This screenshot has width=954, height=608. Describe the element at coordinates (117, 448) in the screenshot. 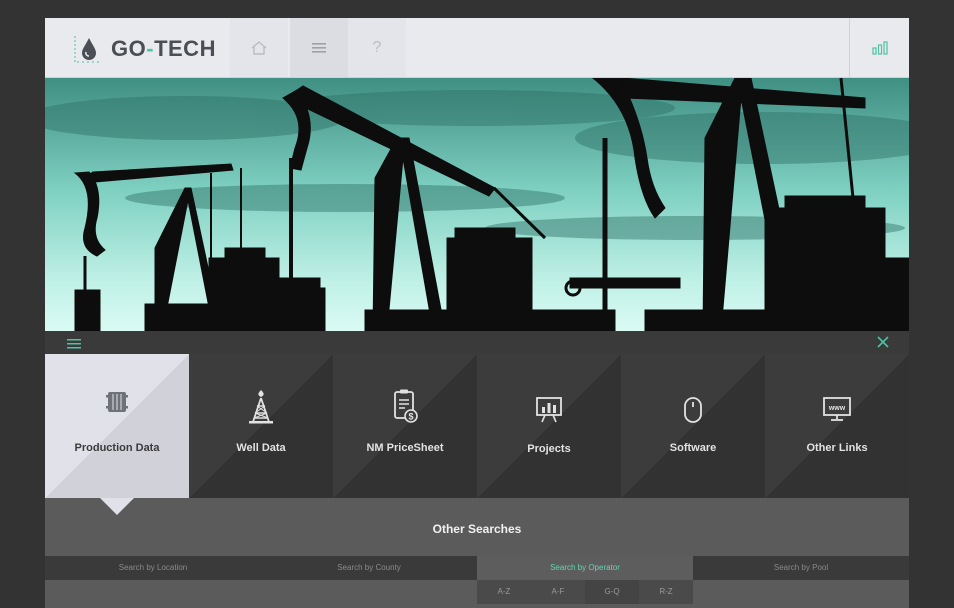

I see `tile-label: Production Data` at that location.